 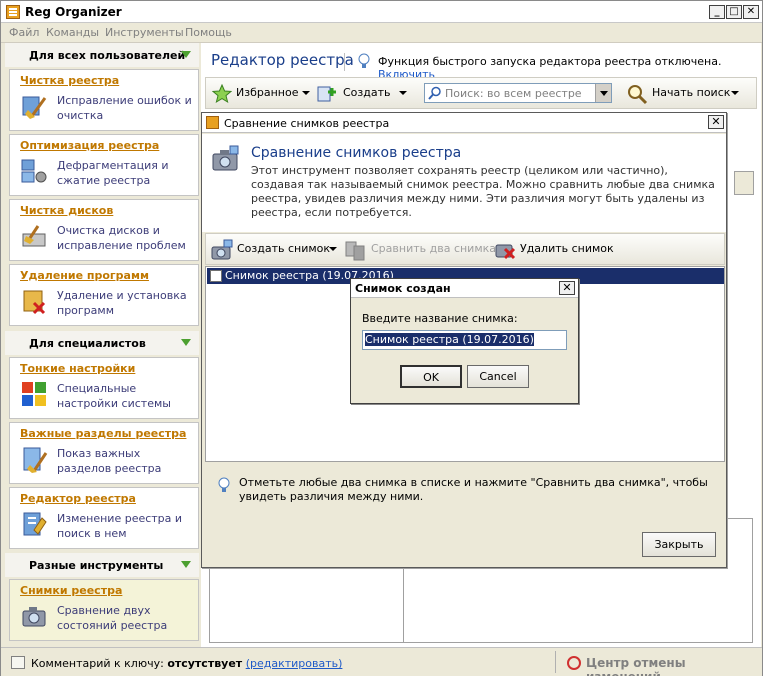 I want to click on item-desc: Сравнение двух состояний реестра, so click(x=112, y=618).